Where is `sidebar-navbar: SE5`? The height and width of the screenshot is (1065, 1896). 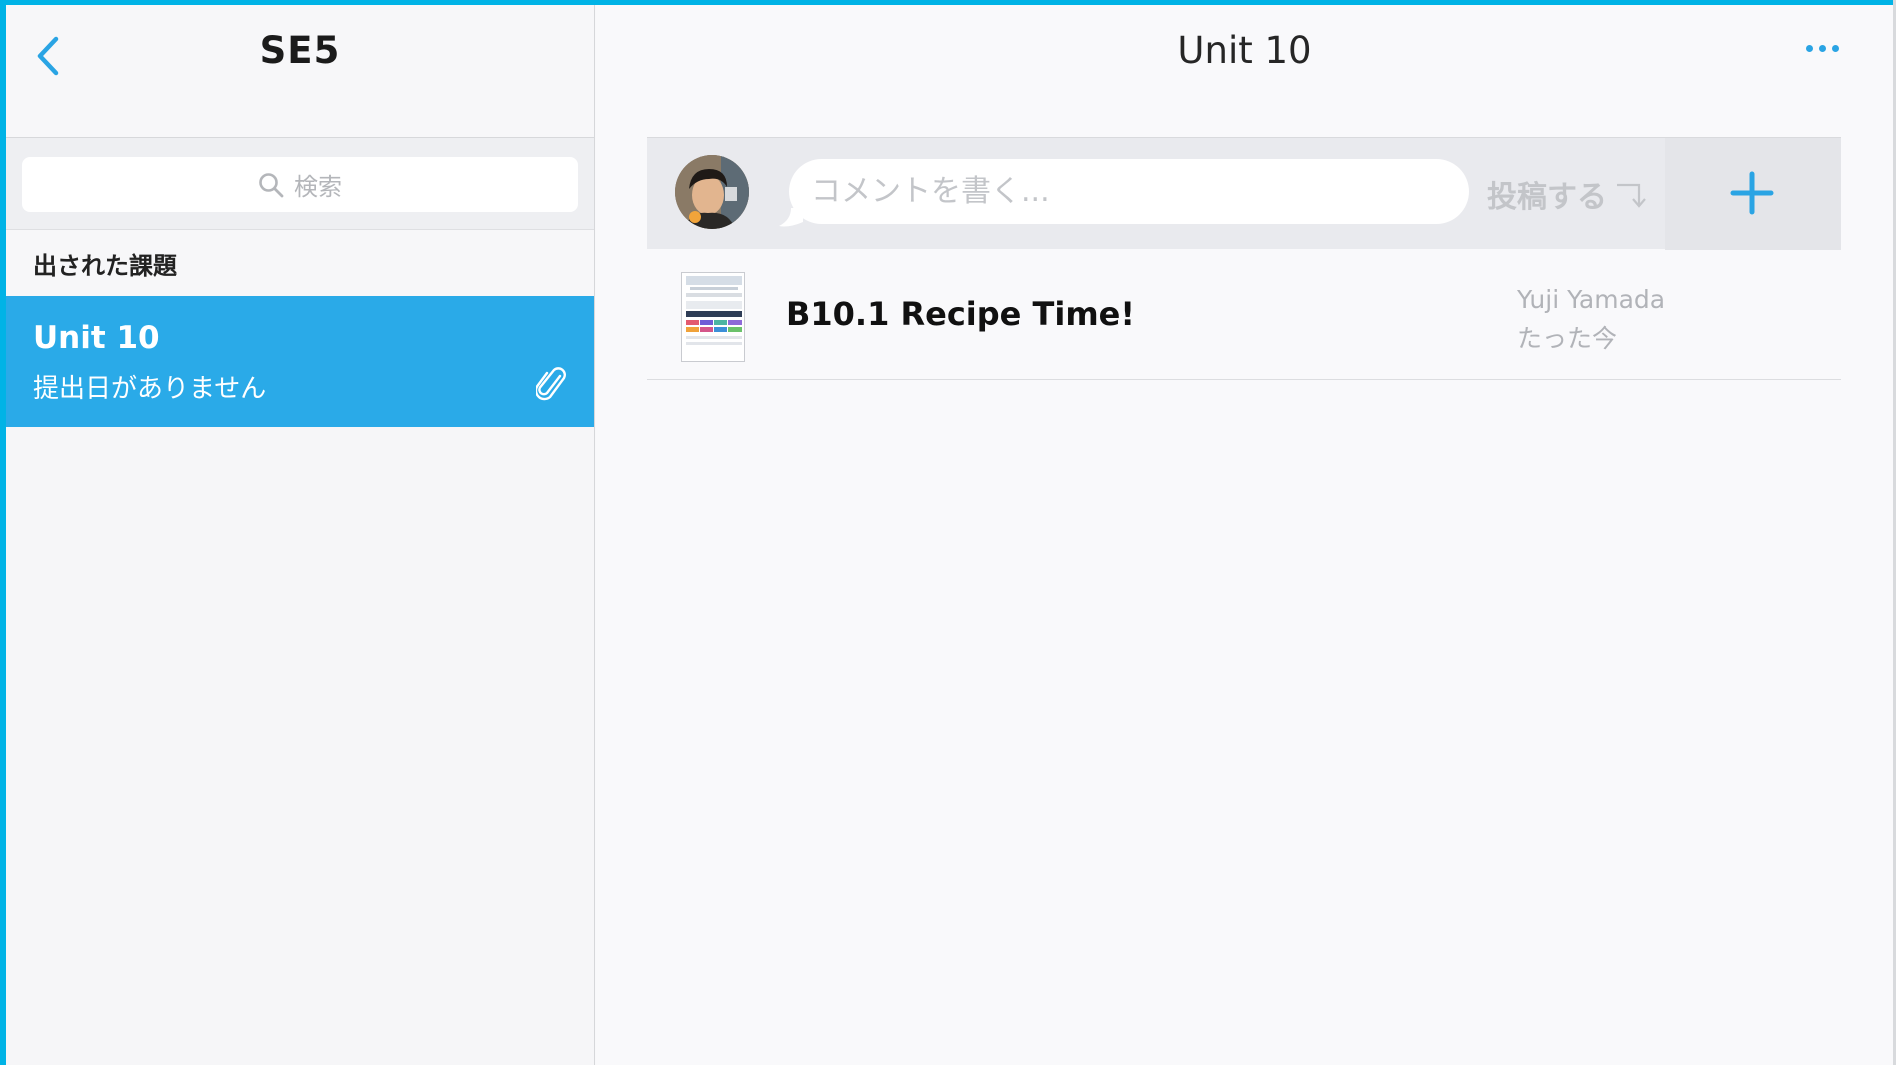
sidebar-navbar: SE5 is located at coordinates (300, 71).